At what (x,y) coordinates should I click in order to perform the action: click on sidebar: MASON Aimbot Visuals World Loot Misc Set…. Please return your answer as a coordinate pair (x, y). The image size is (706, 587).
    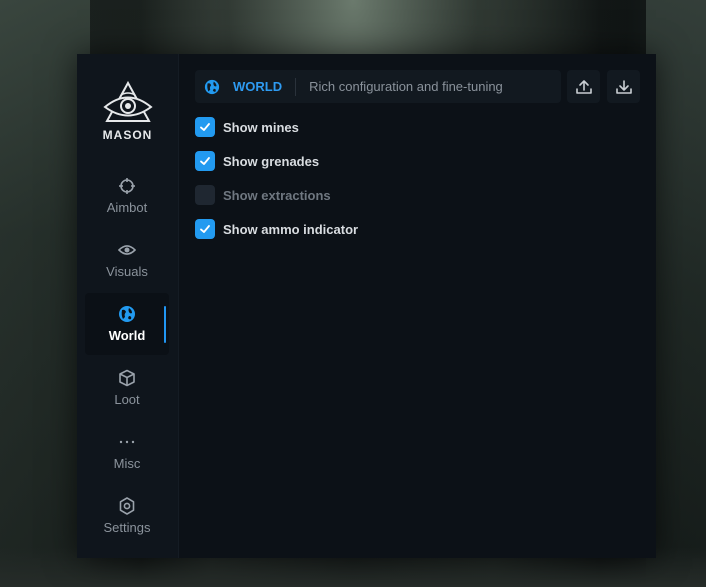
    Looking at the image, I should click on (128, 306).